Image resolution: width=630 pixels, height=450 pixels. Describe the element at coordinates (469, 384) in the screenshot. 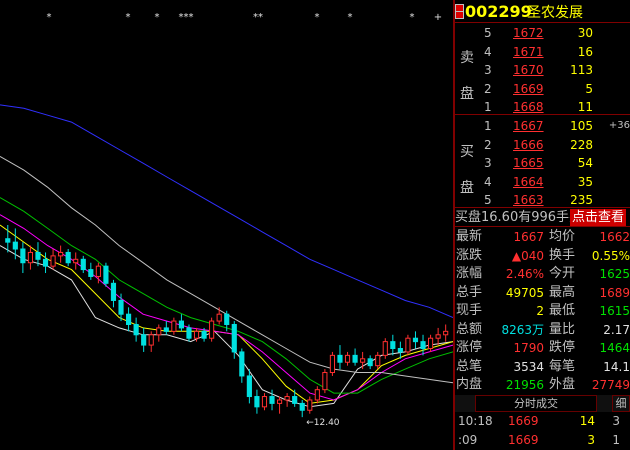

I see `stat-label: 内盘` at that location.